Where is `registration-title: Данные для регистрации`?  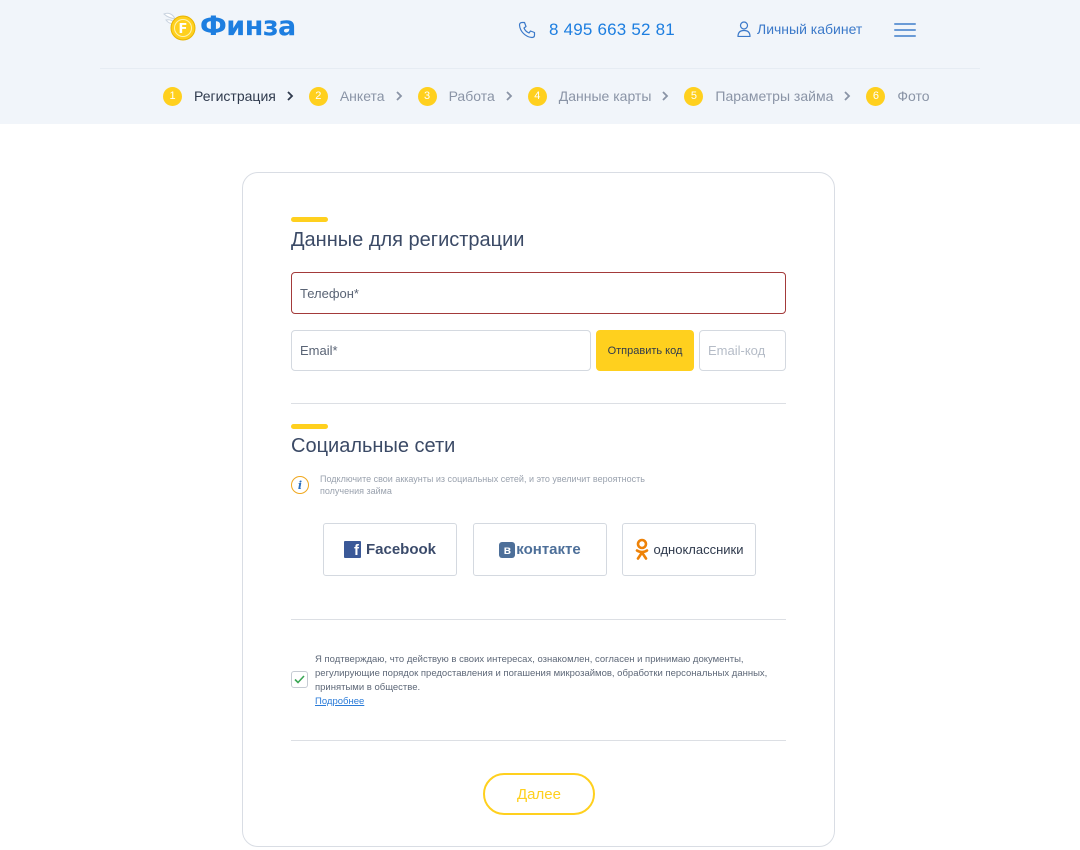 registration-title: Данные для регистрации is located at coordinates (408, 240).